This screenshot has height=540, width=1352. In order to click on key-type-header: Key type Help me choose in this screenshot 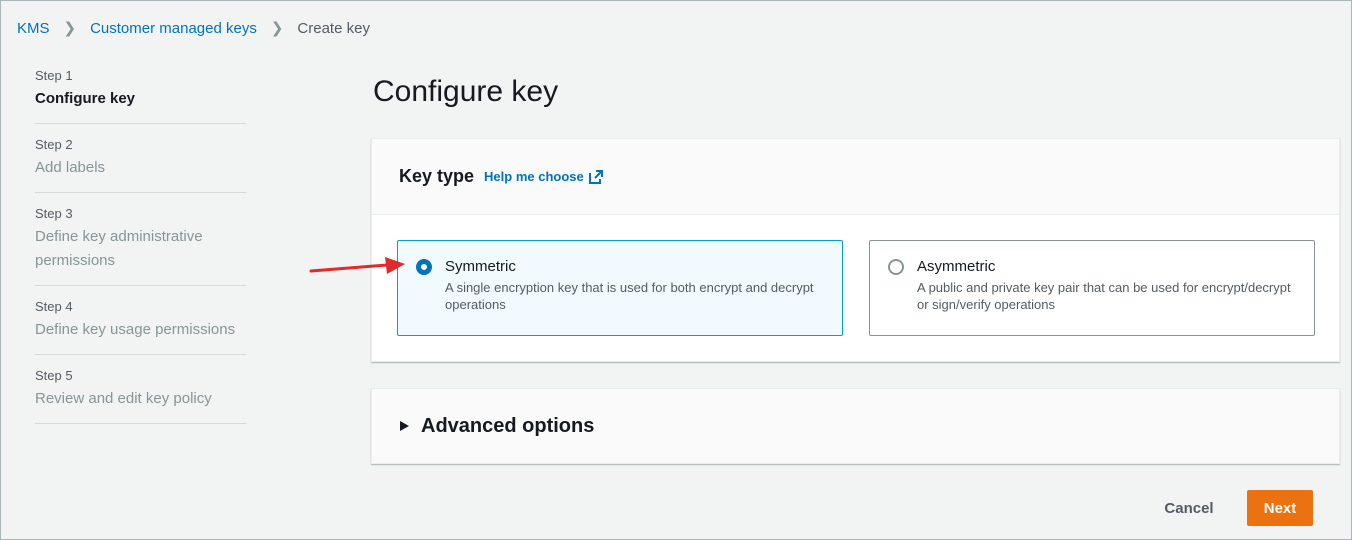, I will do `click(855, 177)`.